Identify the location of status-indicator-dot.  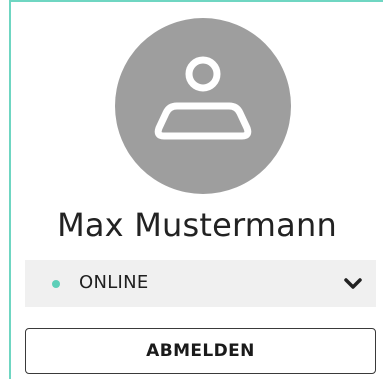
(56, 284).